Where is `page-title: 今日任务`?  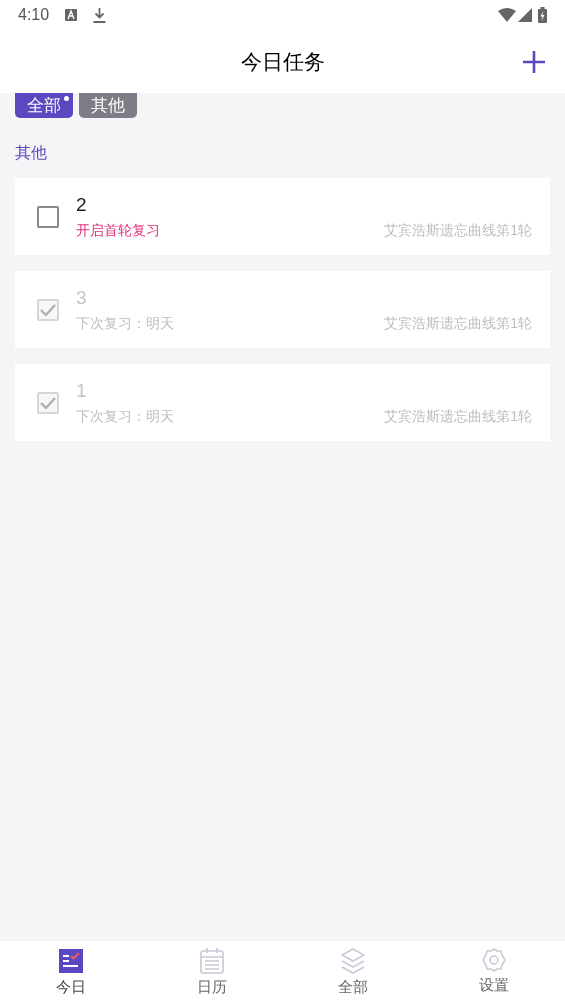 page-title: 今日任务 is located at coordinates (282, 61).